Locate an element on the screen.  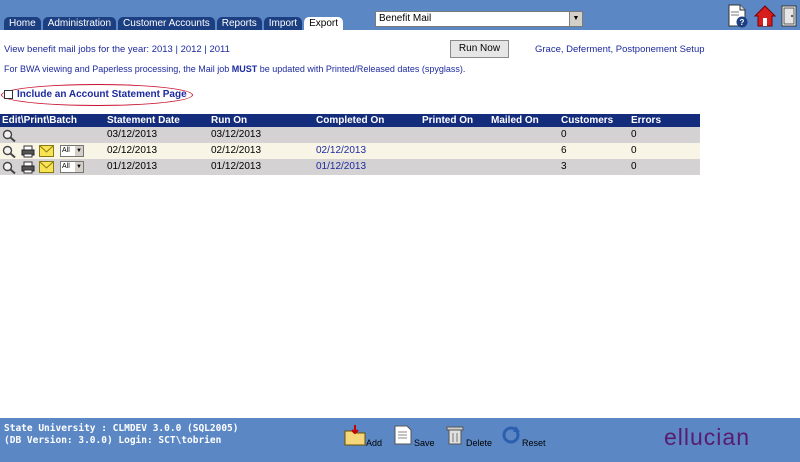
trash-icon is located at coordinates (455, 435).